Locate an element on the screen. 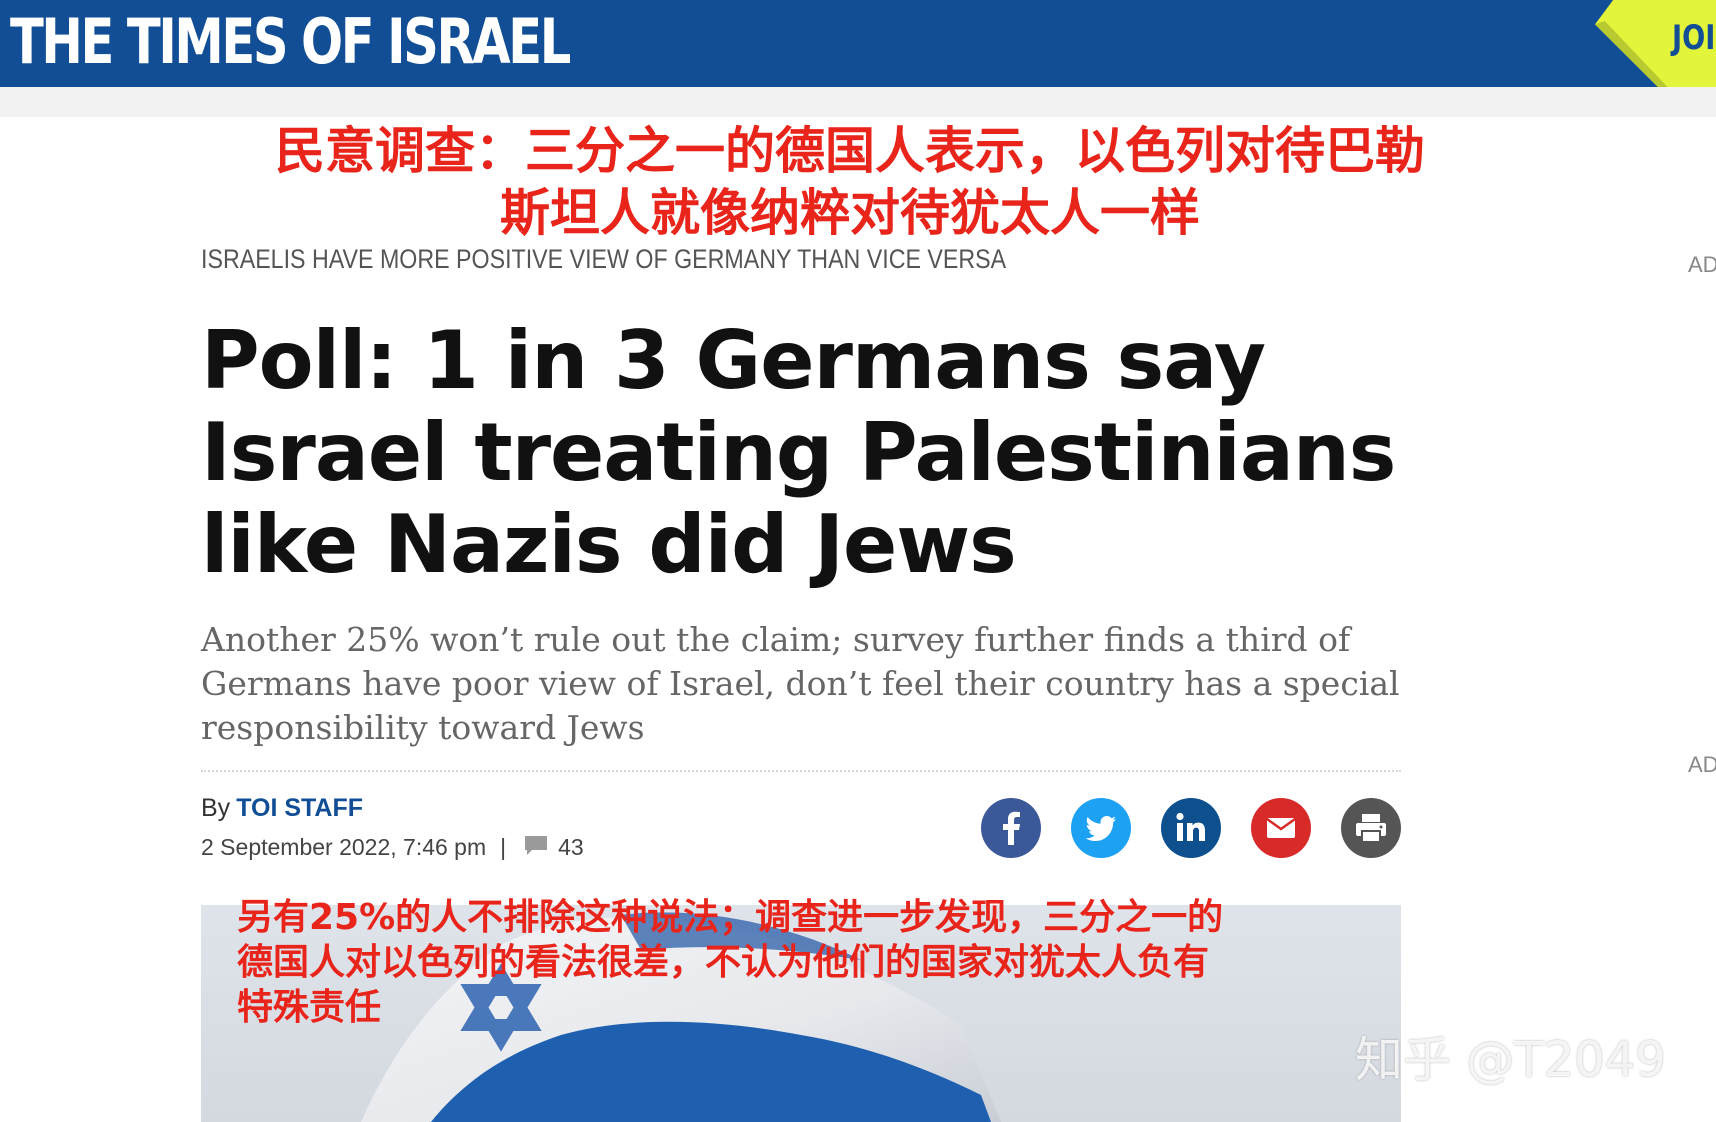 This screenshot has height=1122, width=1716. chinese-subhead-line: 德国人对以色列的看法很差，不认为他们的国家对犹太人负有 is located at coordinates (723, 962).